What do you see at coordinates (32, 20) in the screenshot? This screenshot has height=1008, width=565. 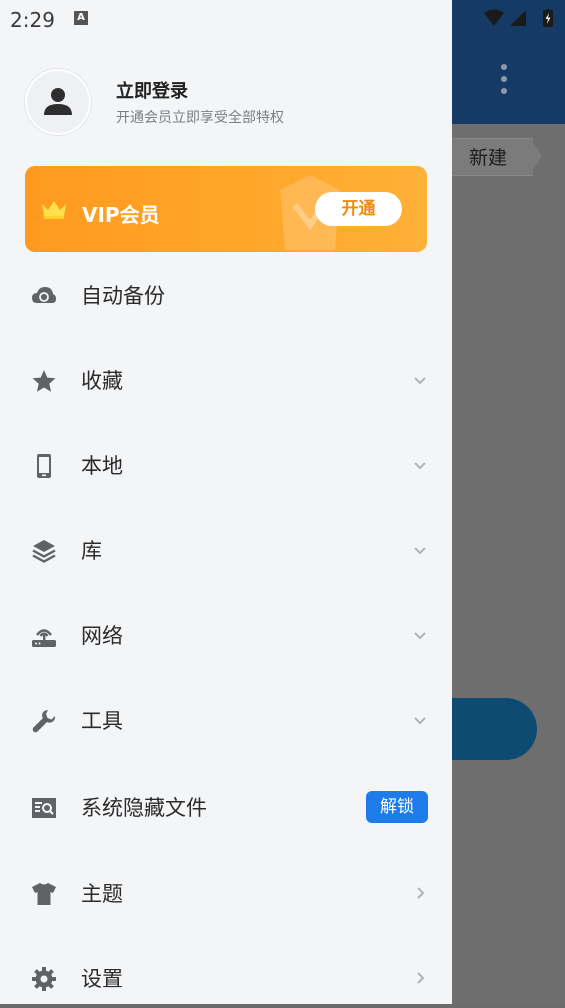 I see `status-time: 2:29` at bounding box center [32, 20].